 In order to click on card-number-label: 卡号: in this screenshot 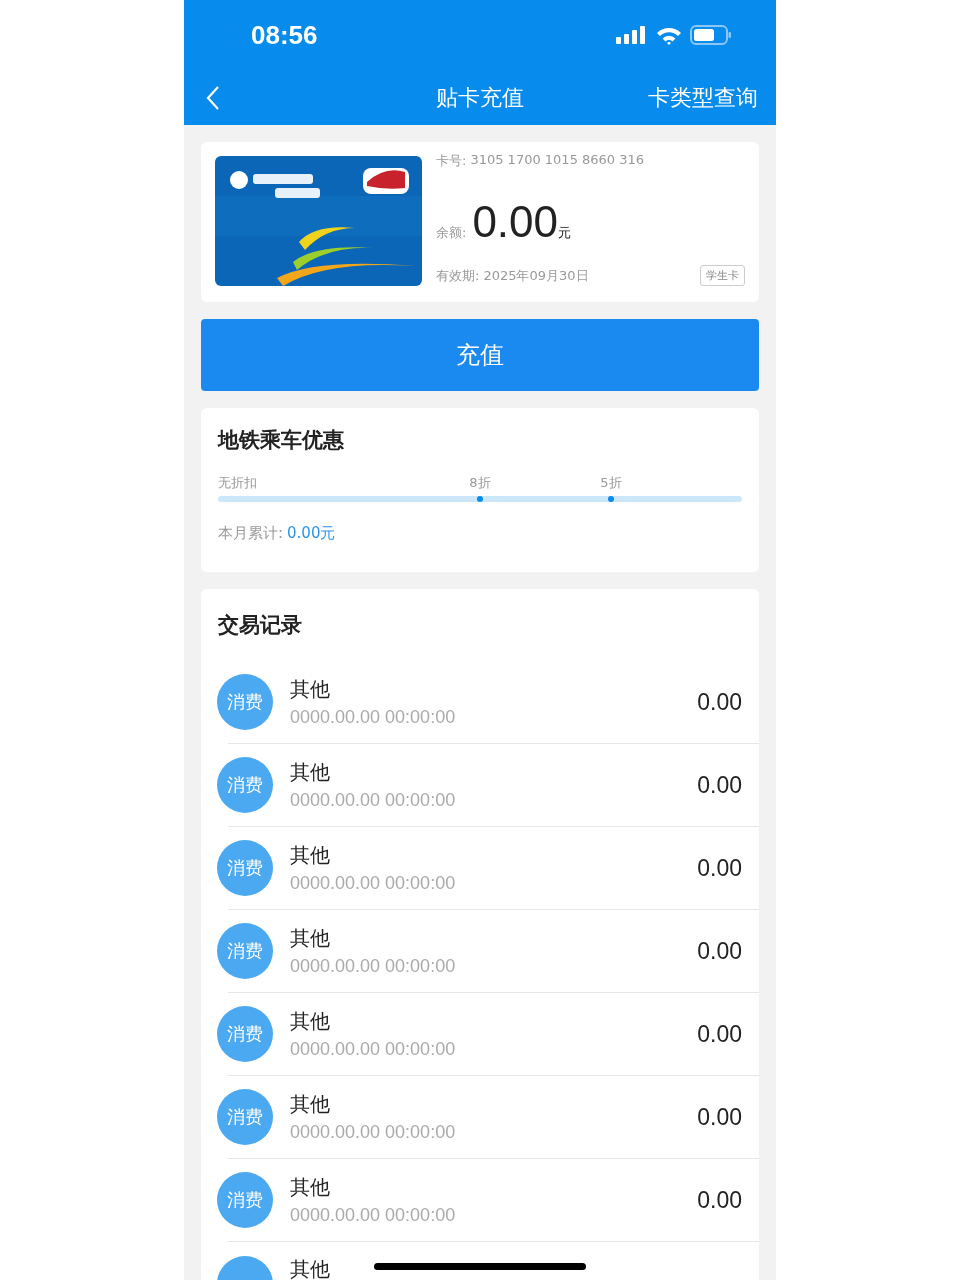, I will do `click(451, 161)`.